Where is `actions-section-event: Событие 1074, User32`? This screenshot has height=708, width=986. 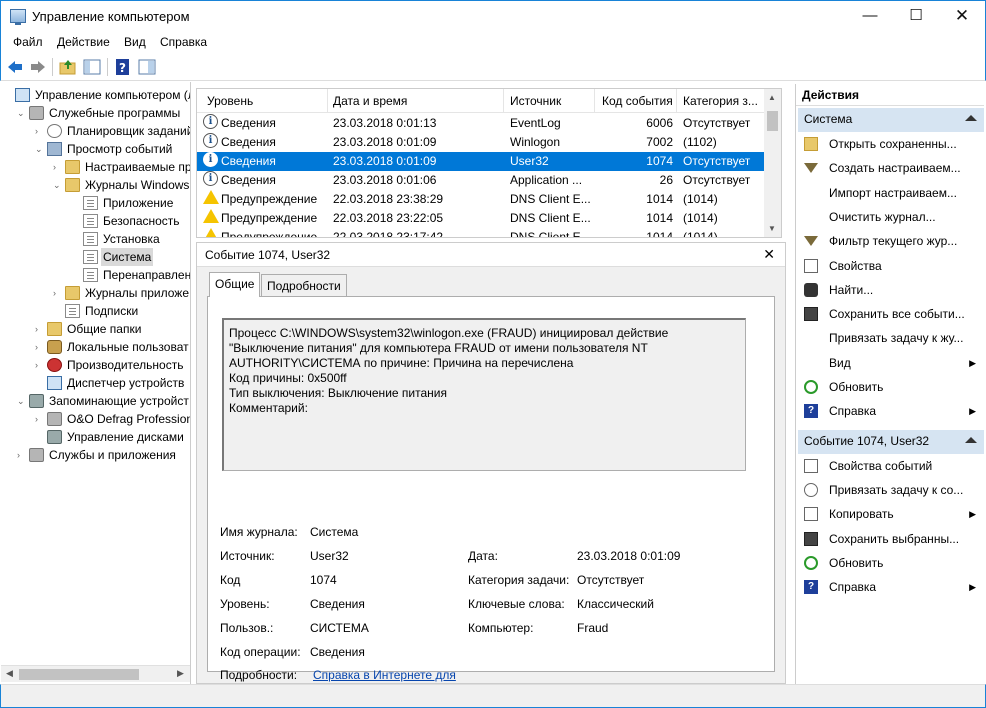
actions-section-event: Событие 1074, User32 is located at coordinates (891, 442).